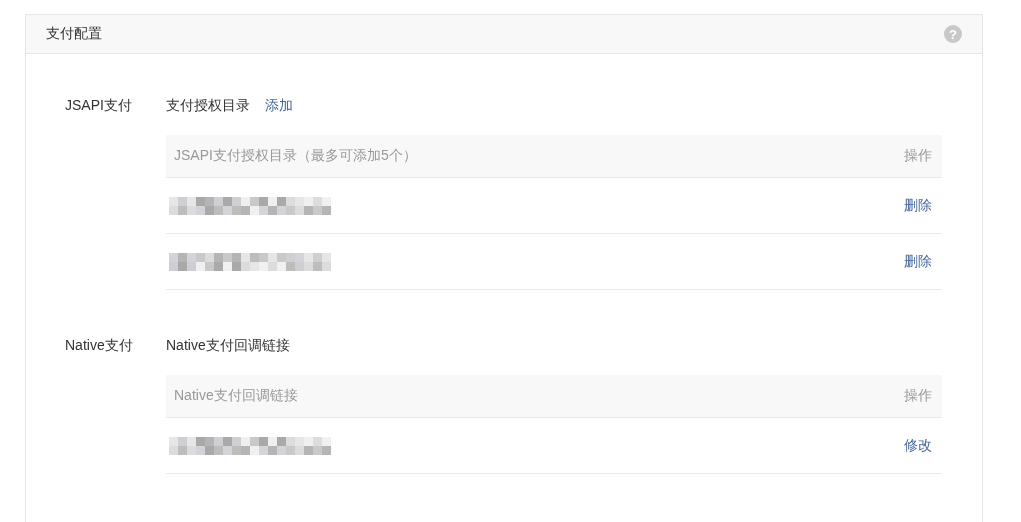 The width and height of the screenshot is (1021, 522). Describe the element at coordinates (99, 105) in the screenshot. I see `section-label: JSAPI支付` at that location.